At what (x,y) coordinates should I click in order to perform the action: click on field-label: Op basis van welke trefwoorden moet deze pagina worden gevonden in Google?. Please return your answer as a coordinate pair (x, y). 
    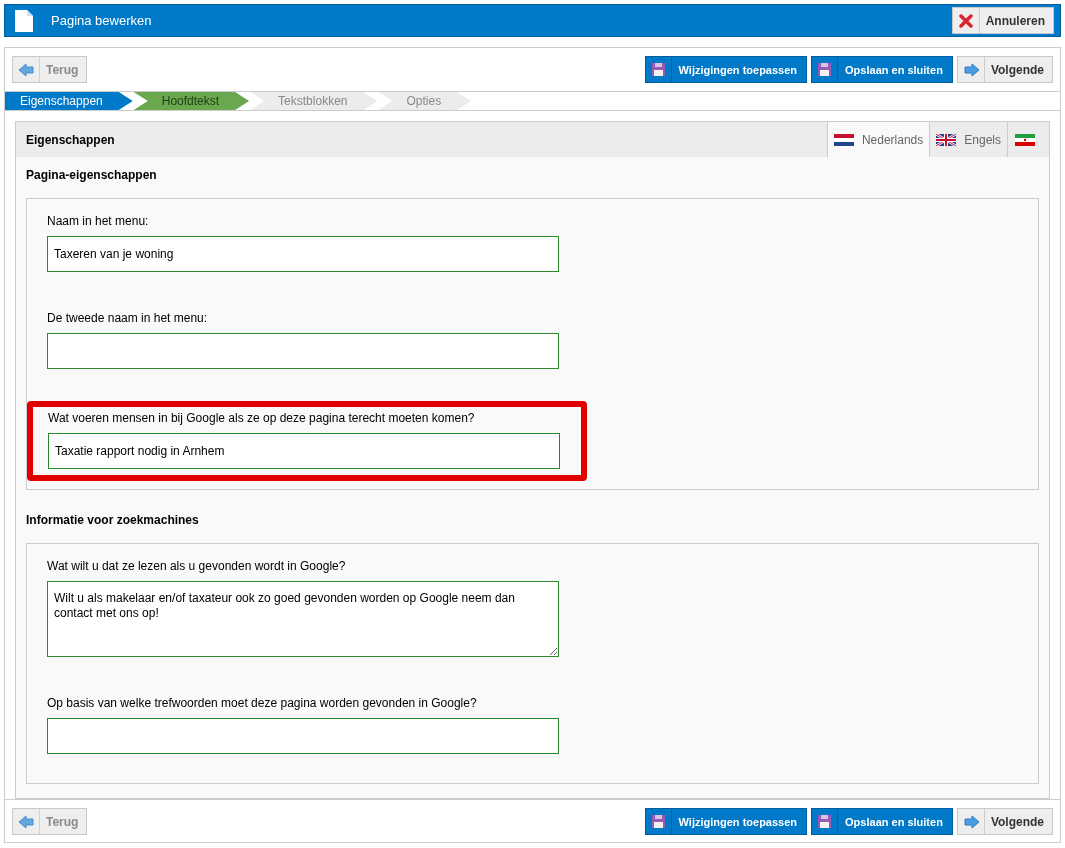
    Looking at the image, I should click on (262, 703).